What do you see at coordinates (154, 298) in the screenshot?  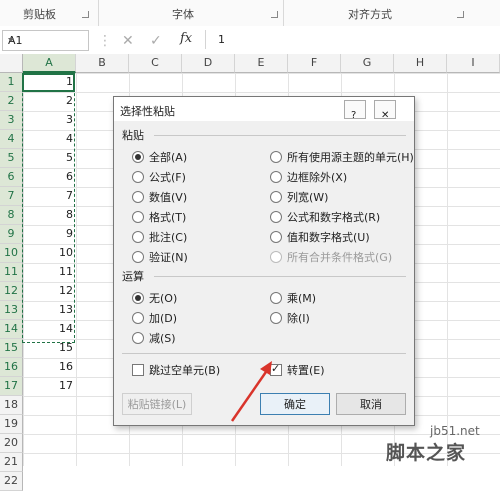 I see `radio-op-none: 无(O)` at bounding box center [154, 298].